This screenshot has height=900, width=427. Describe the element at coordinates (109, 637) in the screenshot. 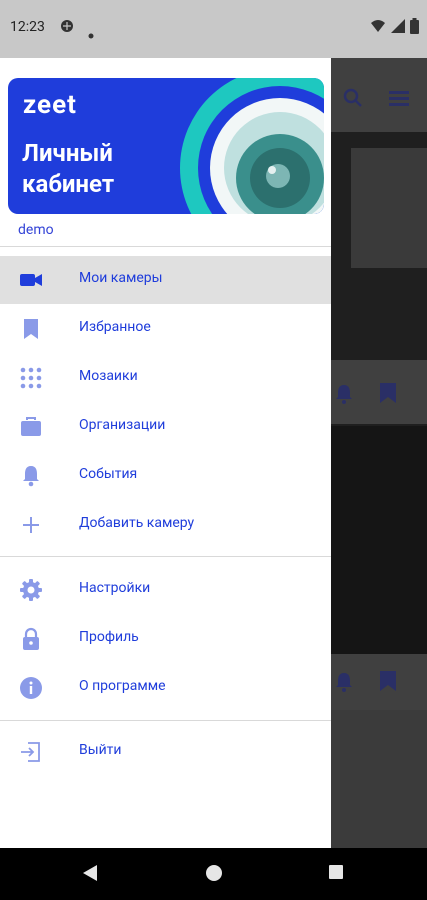

I see `menu-label: Профиль` at that location.